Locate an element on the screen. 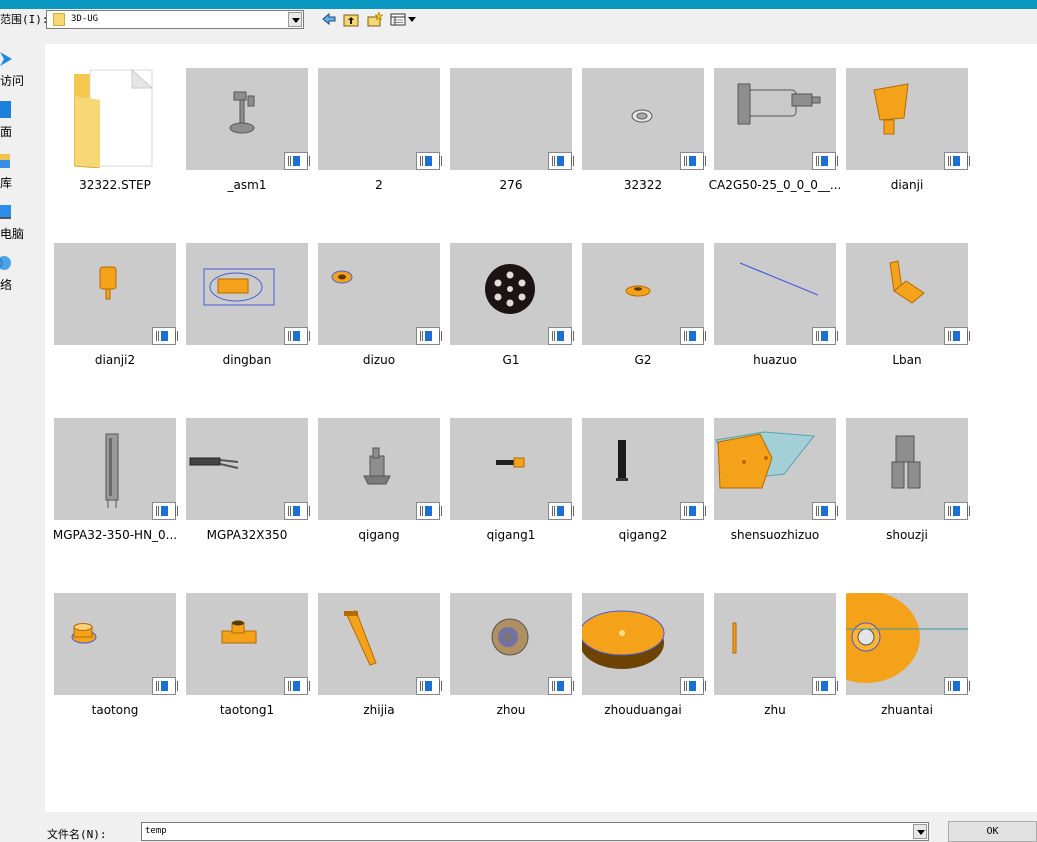 The image size is (1037, 842). view-menu-icon is located at coordinates (403, 19).